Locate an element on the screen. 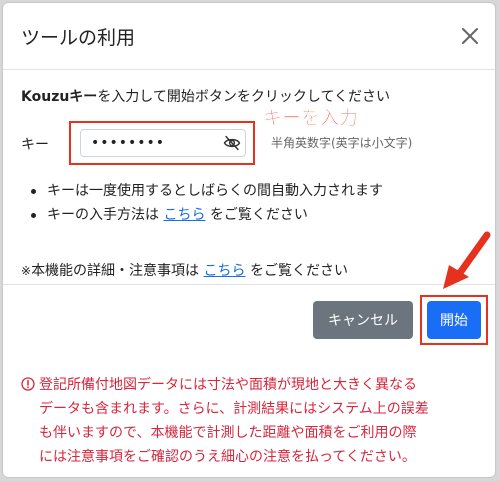  exclamation-circle-icon is located at coordinates (28, 384).